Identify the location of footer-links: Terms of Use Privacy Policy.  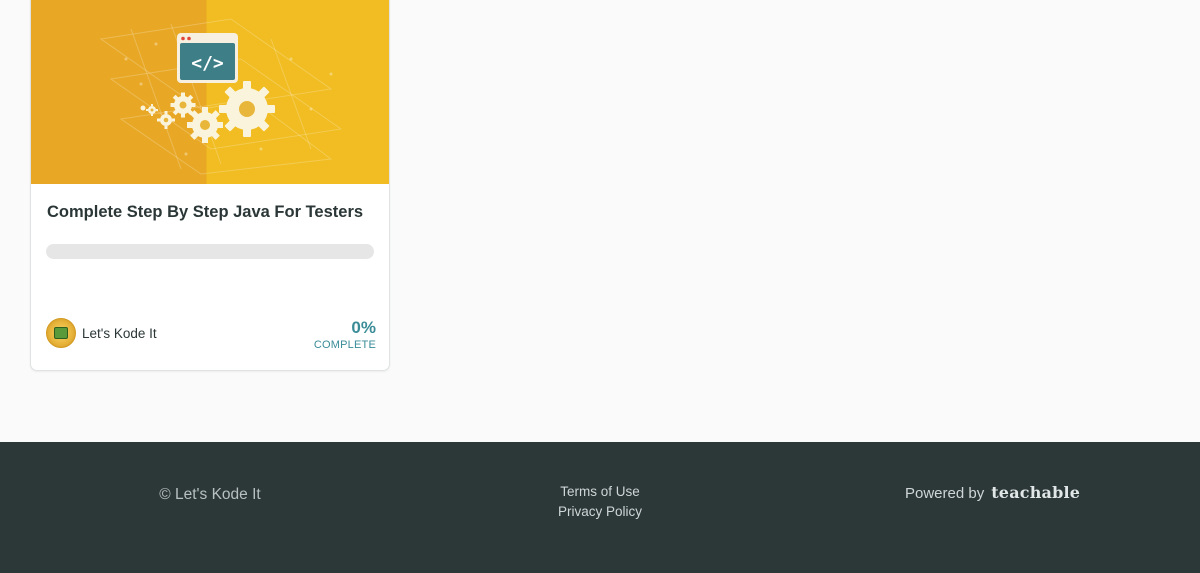
(600, 502).